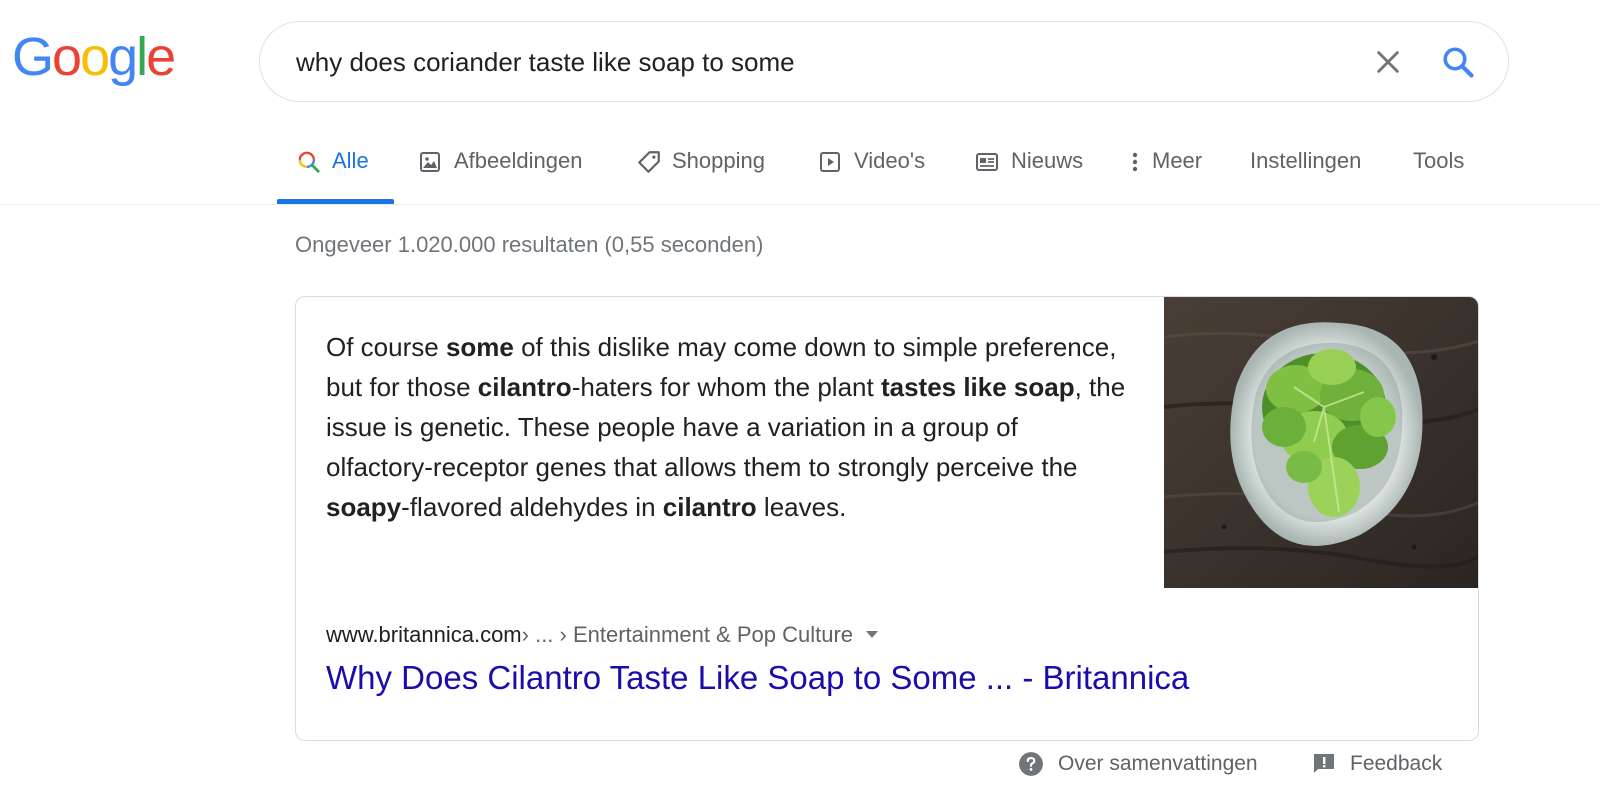  I want to click on cilantro-image, so click(1321, 442).